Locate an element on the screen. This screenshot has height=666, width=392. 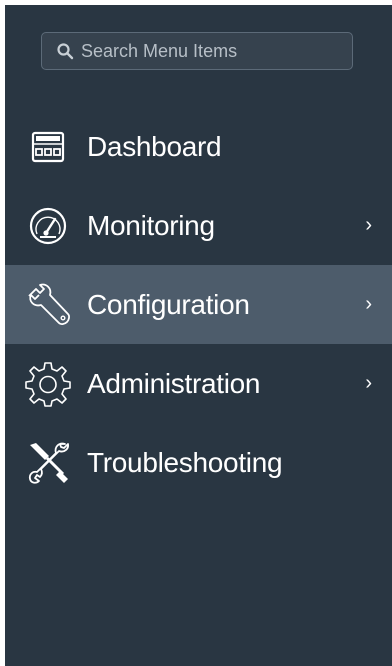
menu-item-dashboard: Dashboard is located at coordinates (198, 146).